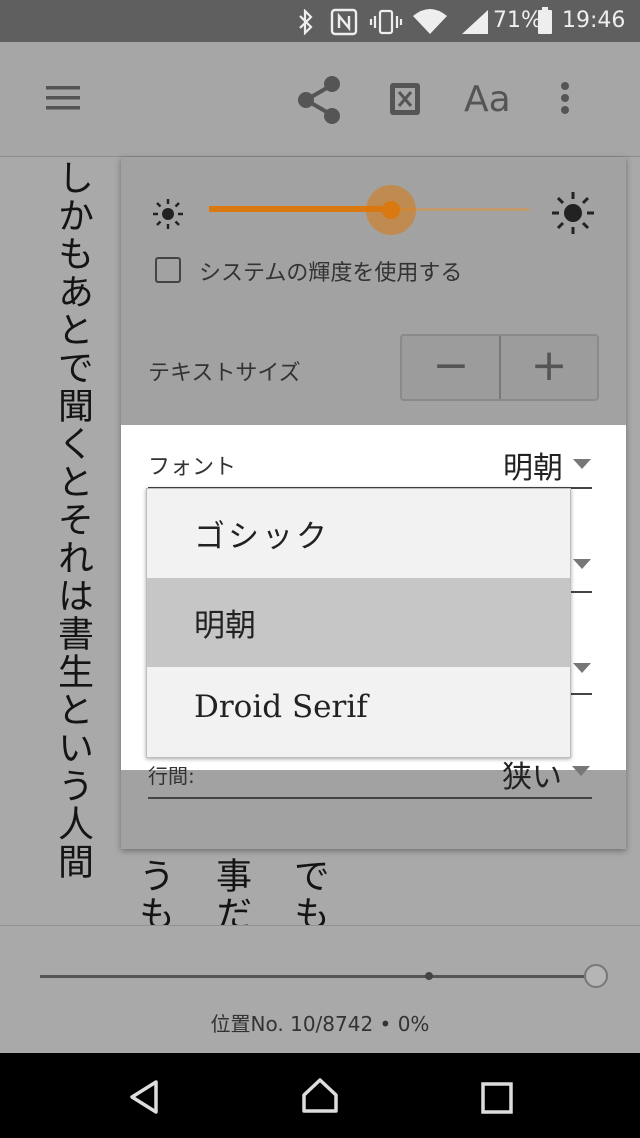 This screenshot has width=640, height=1138. I want to click on status-bar: 71% 19:46, so click(320, 21).